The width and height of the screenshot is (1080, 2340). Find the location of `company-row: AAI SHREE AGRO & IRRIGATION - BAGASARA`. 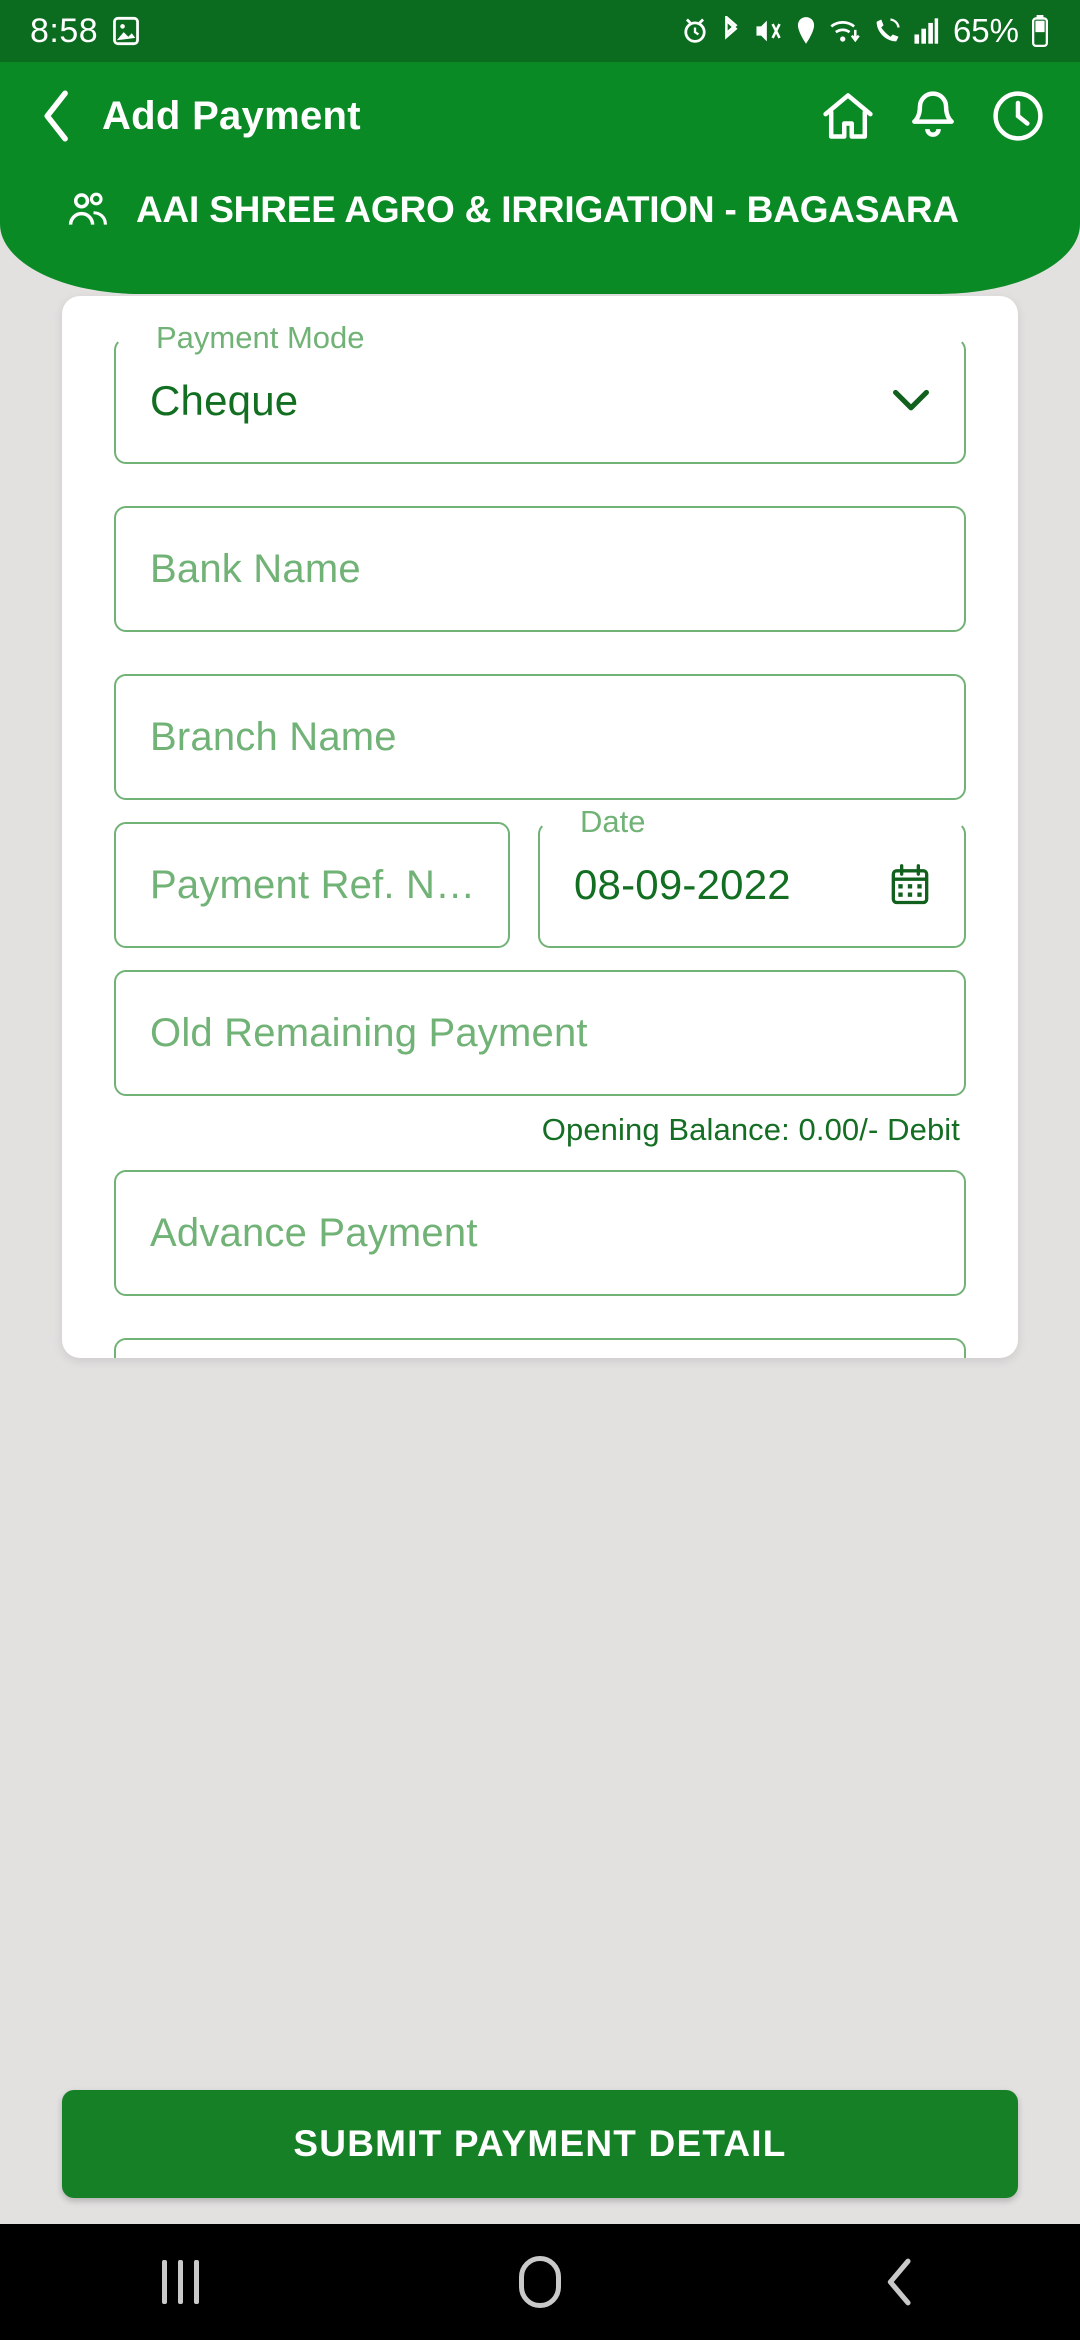

company-row: AAI SHREE AGRO & IRRIGATION - BAGASARA is located at coordinates (540, 210).